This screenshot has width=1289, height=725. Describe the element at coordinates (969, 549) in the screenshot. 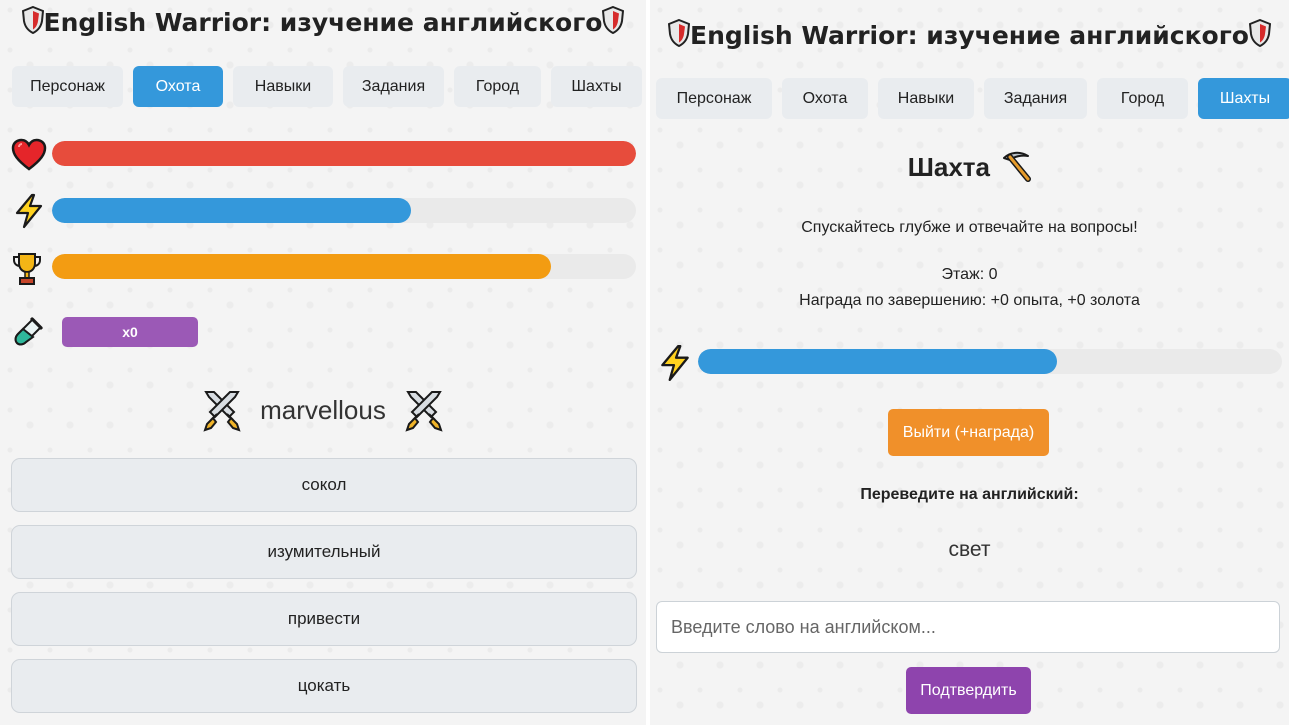

I see `mine-word: свет` at that location.